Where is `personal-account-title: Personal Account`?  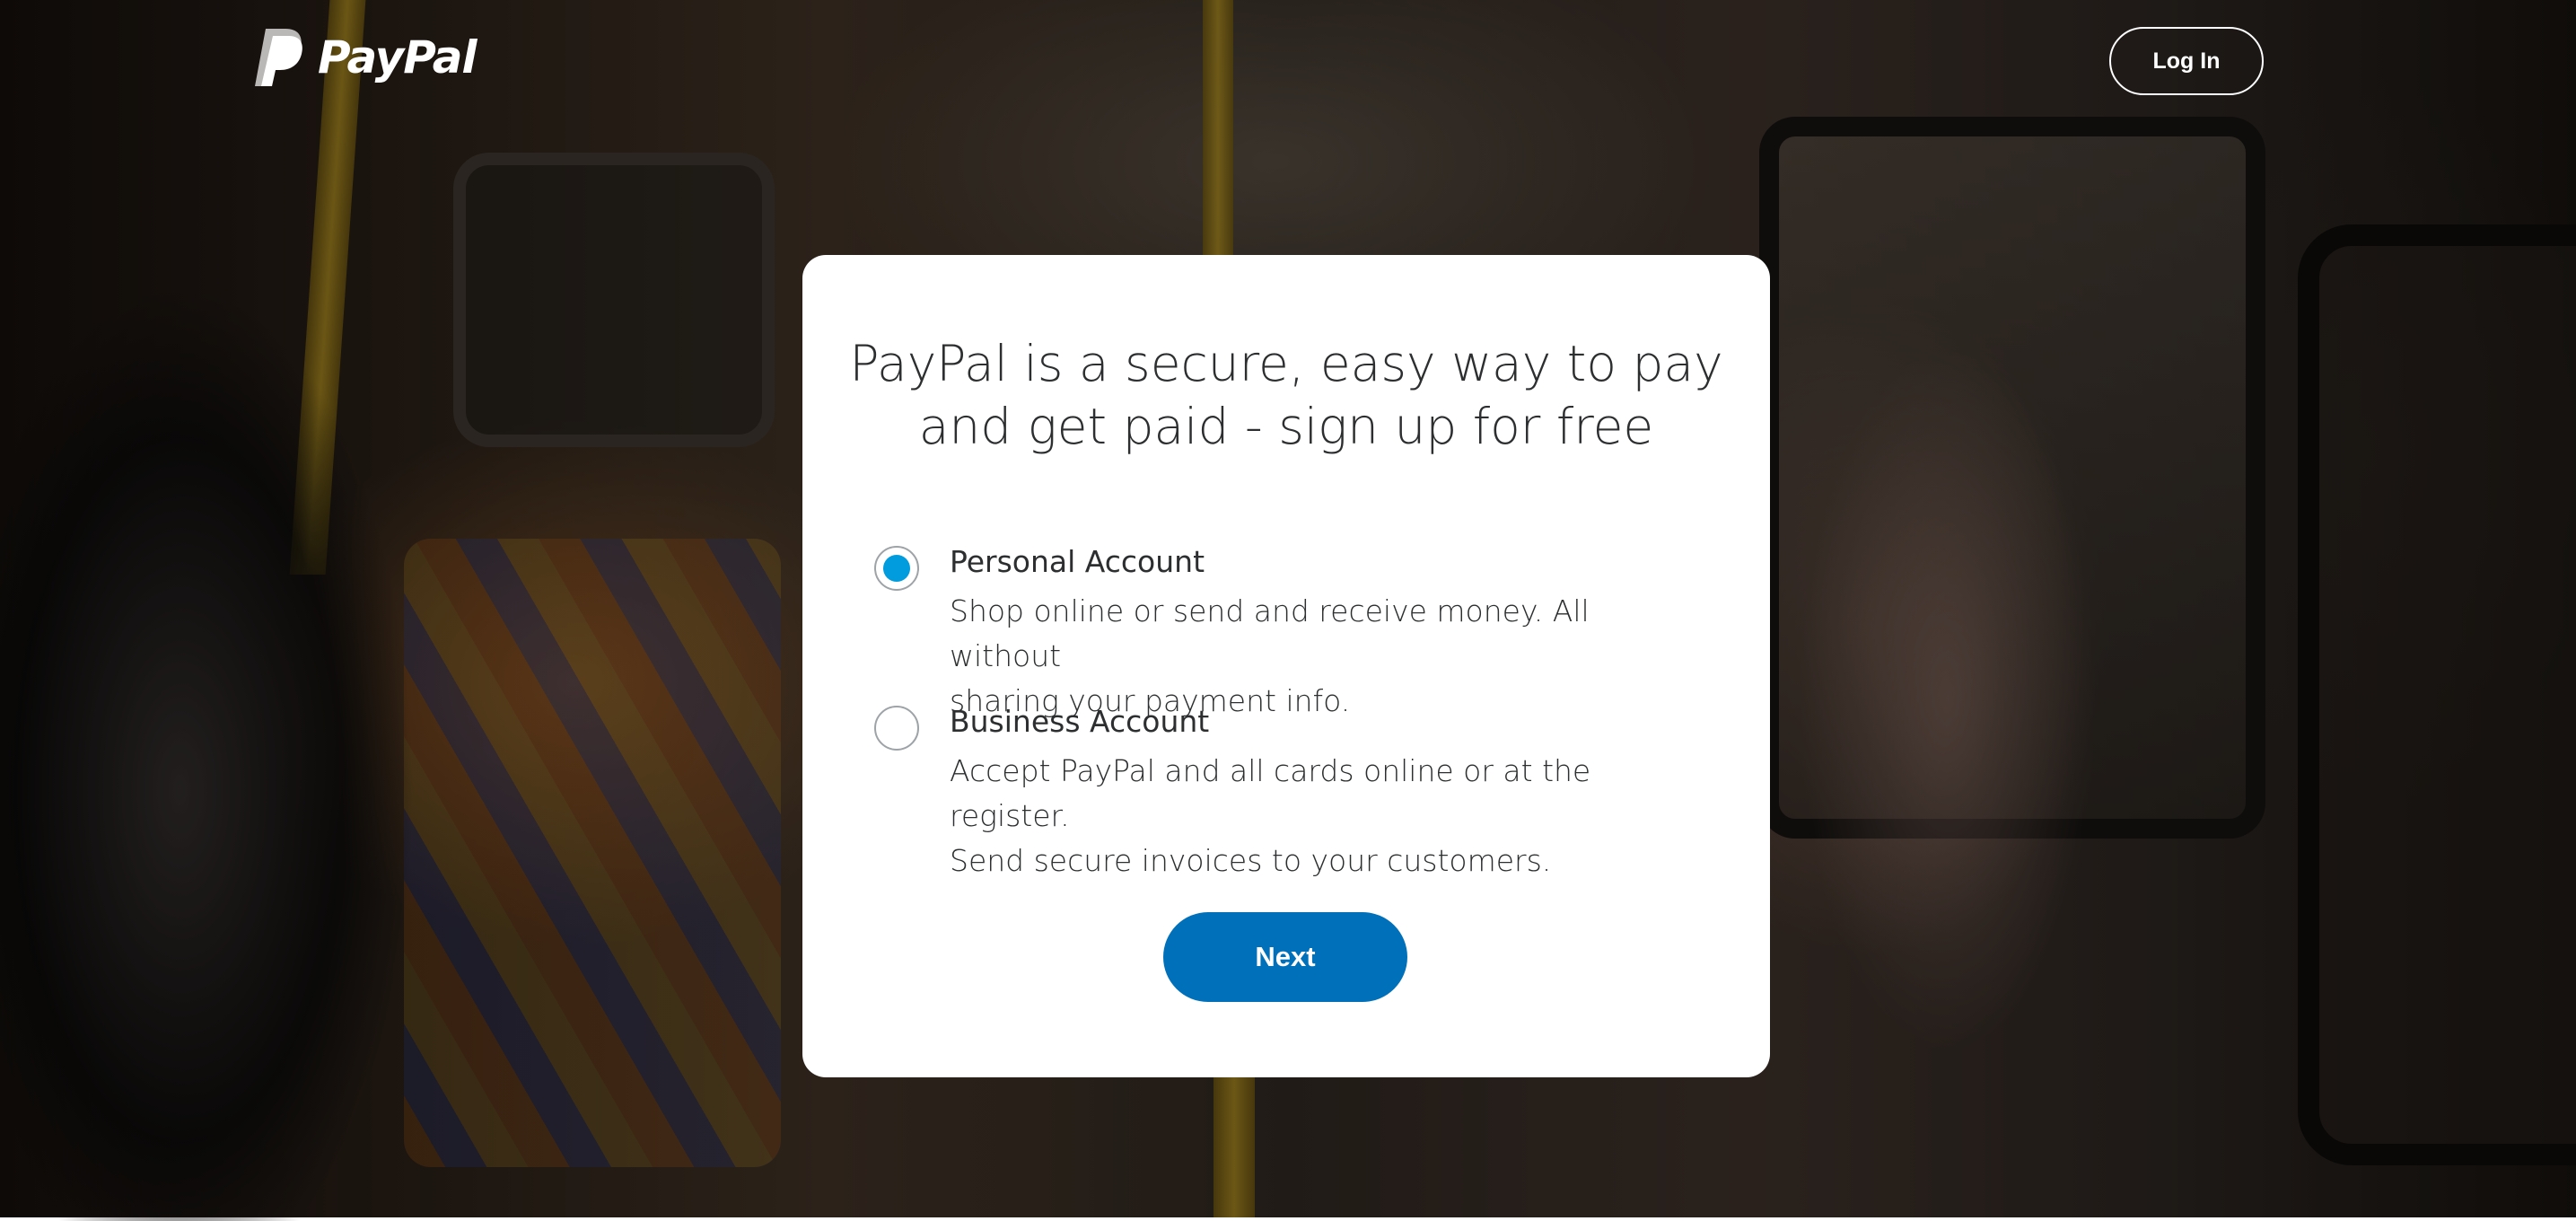 personal-account-title: Personal Account is located at coordinates (1077, 561).